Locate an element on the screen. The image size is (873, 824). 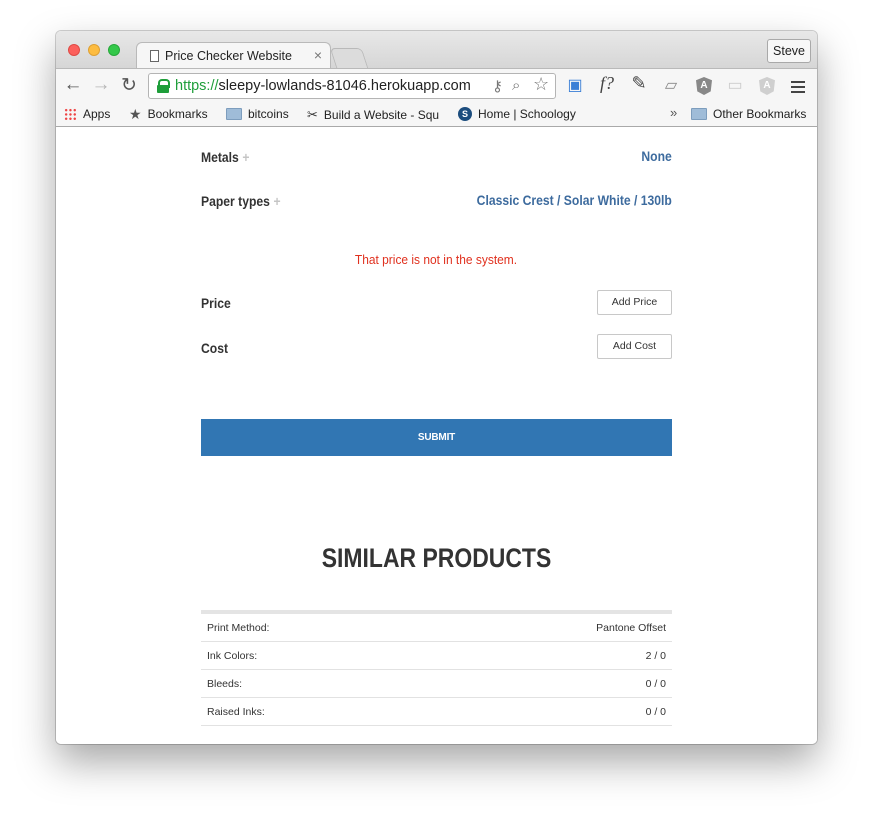
cost-label: Cost is located at coordinates (214, 348).